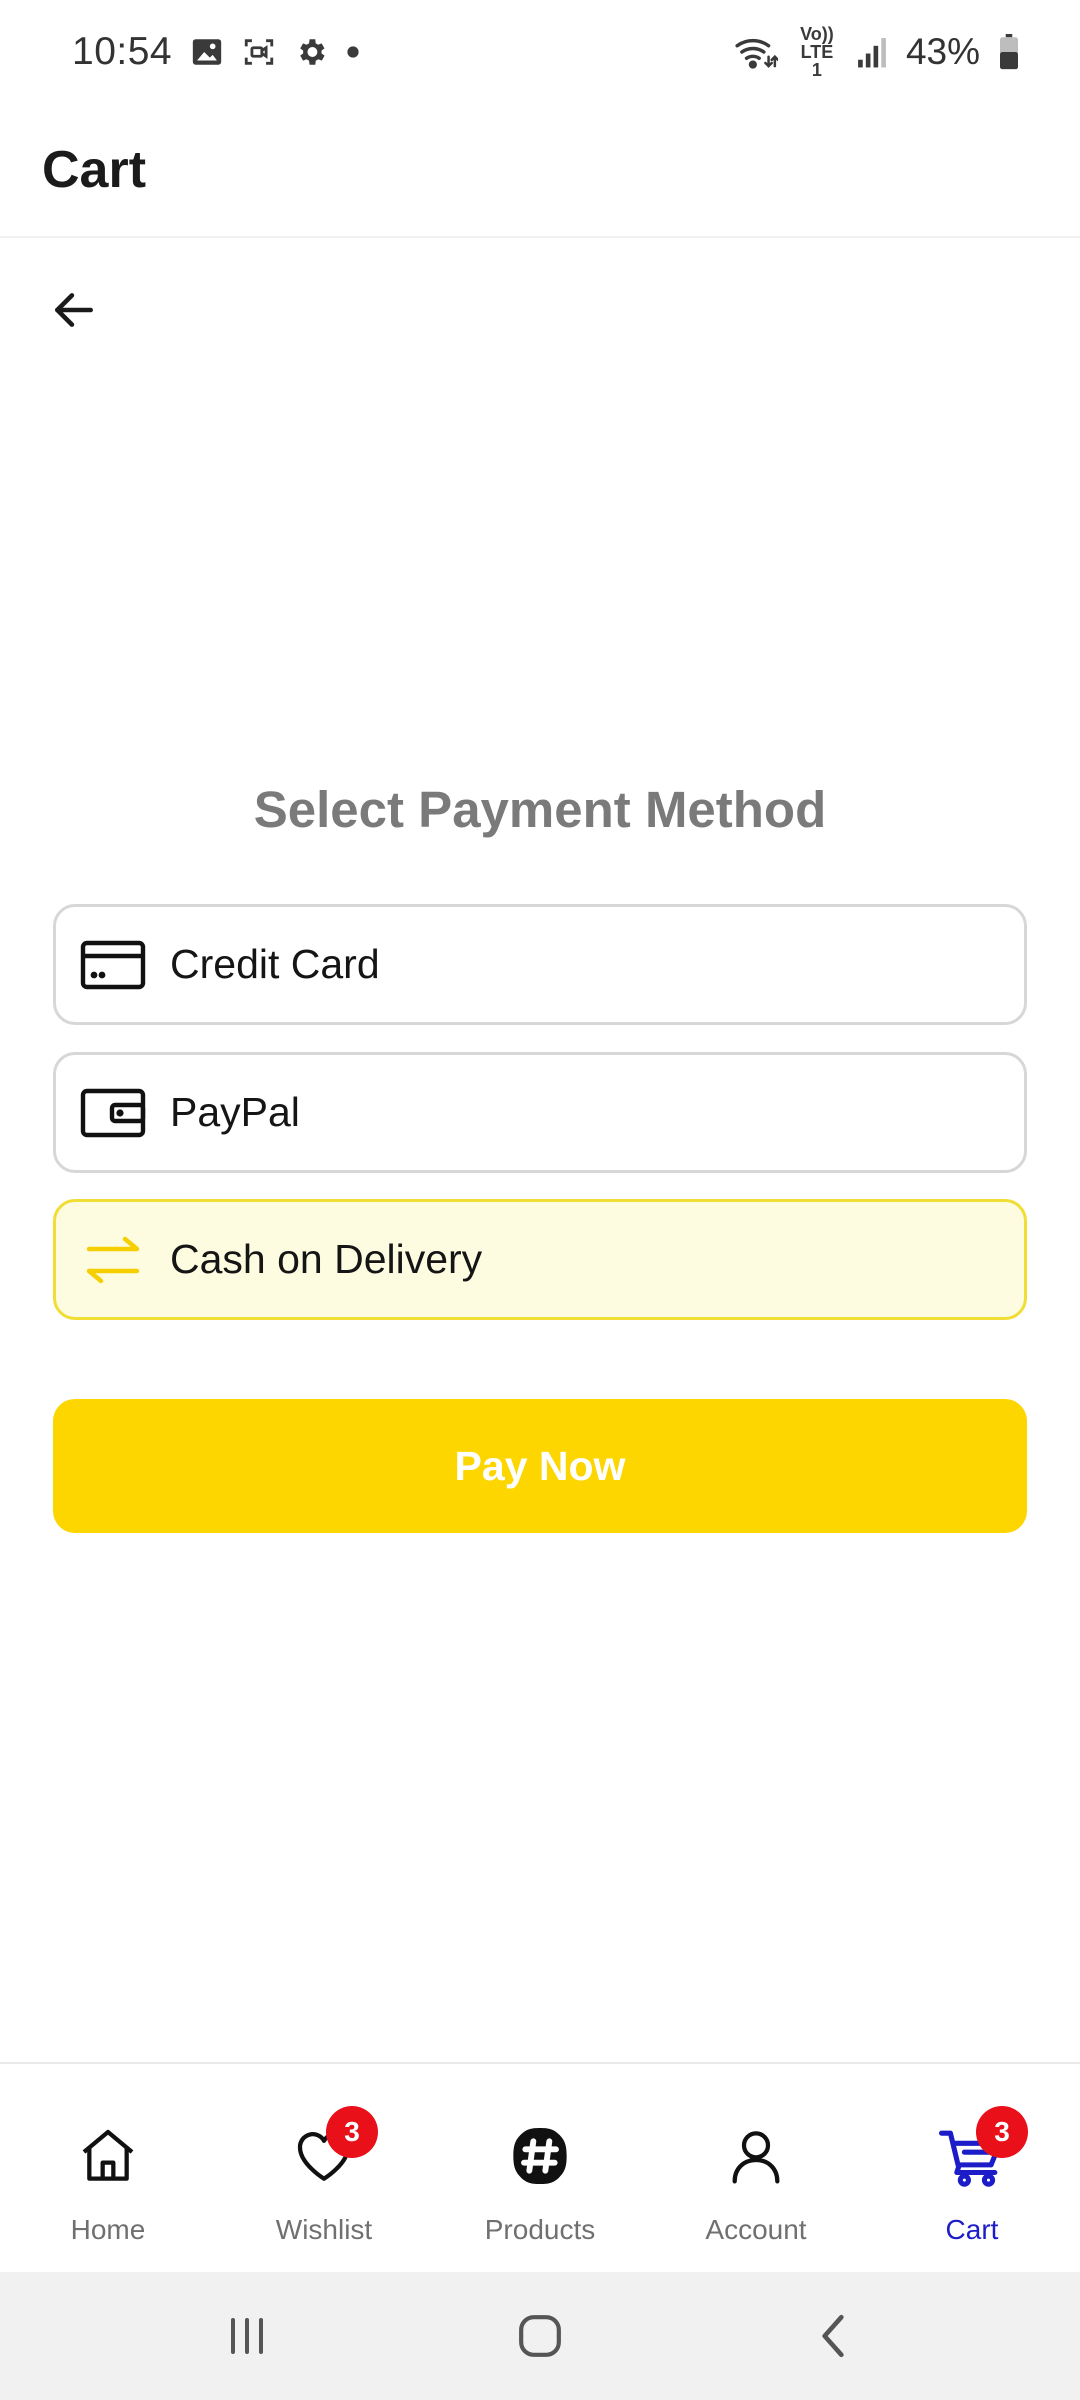 The width and height of the screenshot is (1080, 2400). What do you see at coordinates (1009, 52) in the screenshot?
I see `battery-icon` at bounding box center [1009, 52].